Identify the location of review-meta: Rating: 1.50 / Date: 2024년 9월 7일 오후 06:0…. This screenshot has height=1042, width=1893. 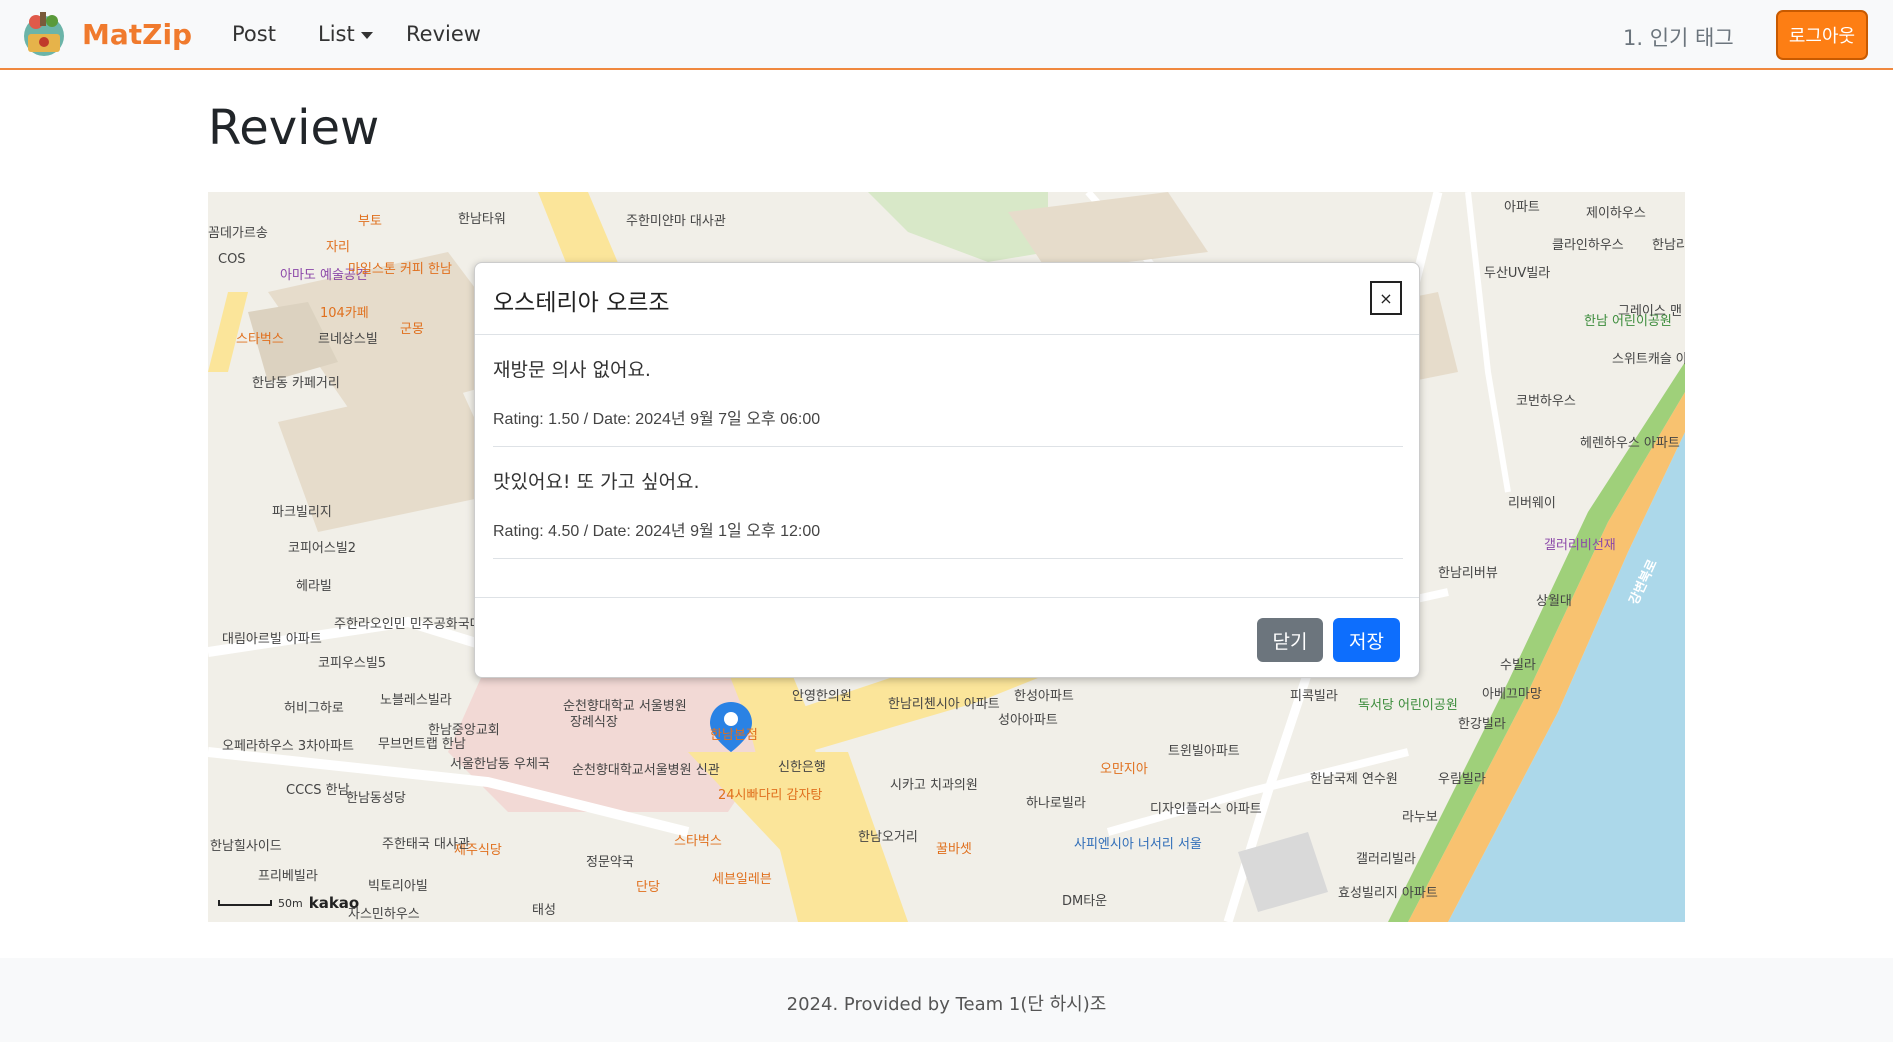
(657, 419).